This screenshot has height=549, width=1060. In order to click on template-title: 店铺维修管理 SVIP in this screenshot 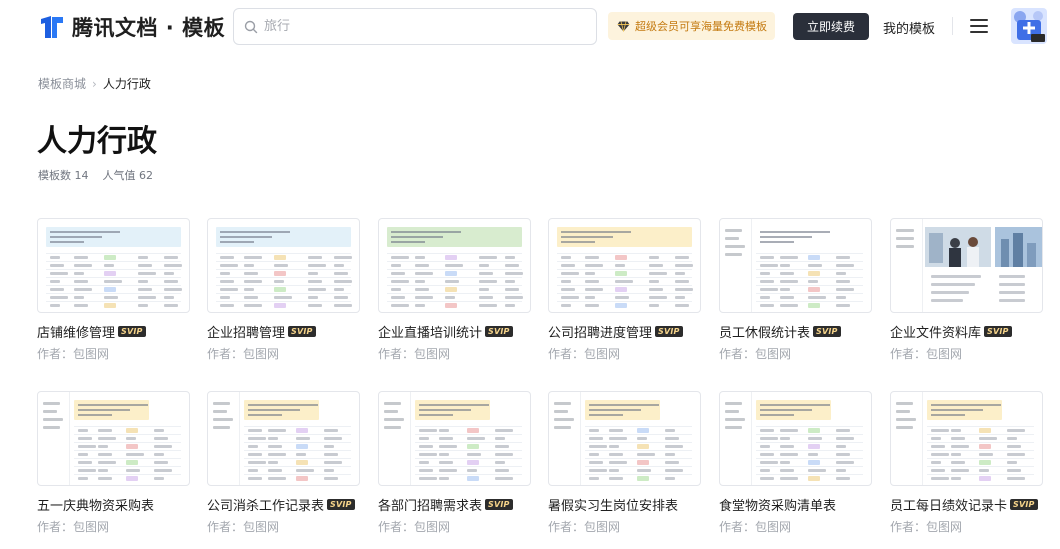, I will do `click(91, 331)`.